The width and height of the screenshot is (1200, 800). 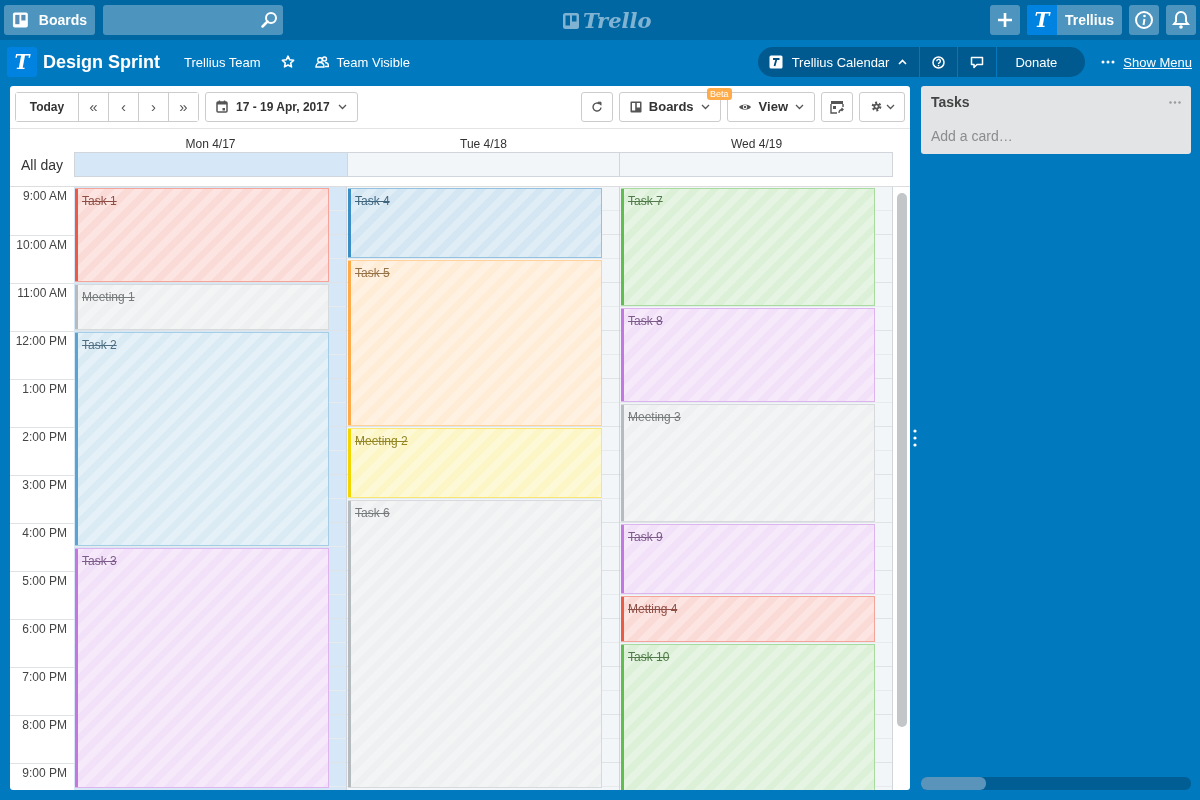 What do you see at coordinates (571, 20) in the screenshot?
I see `trello-logo-icon` at bounding box center [571, 20].